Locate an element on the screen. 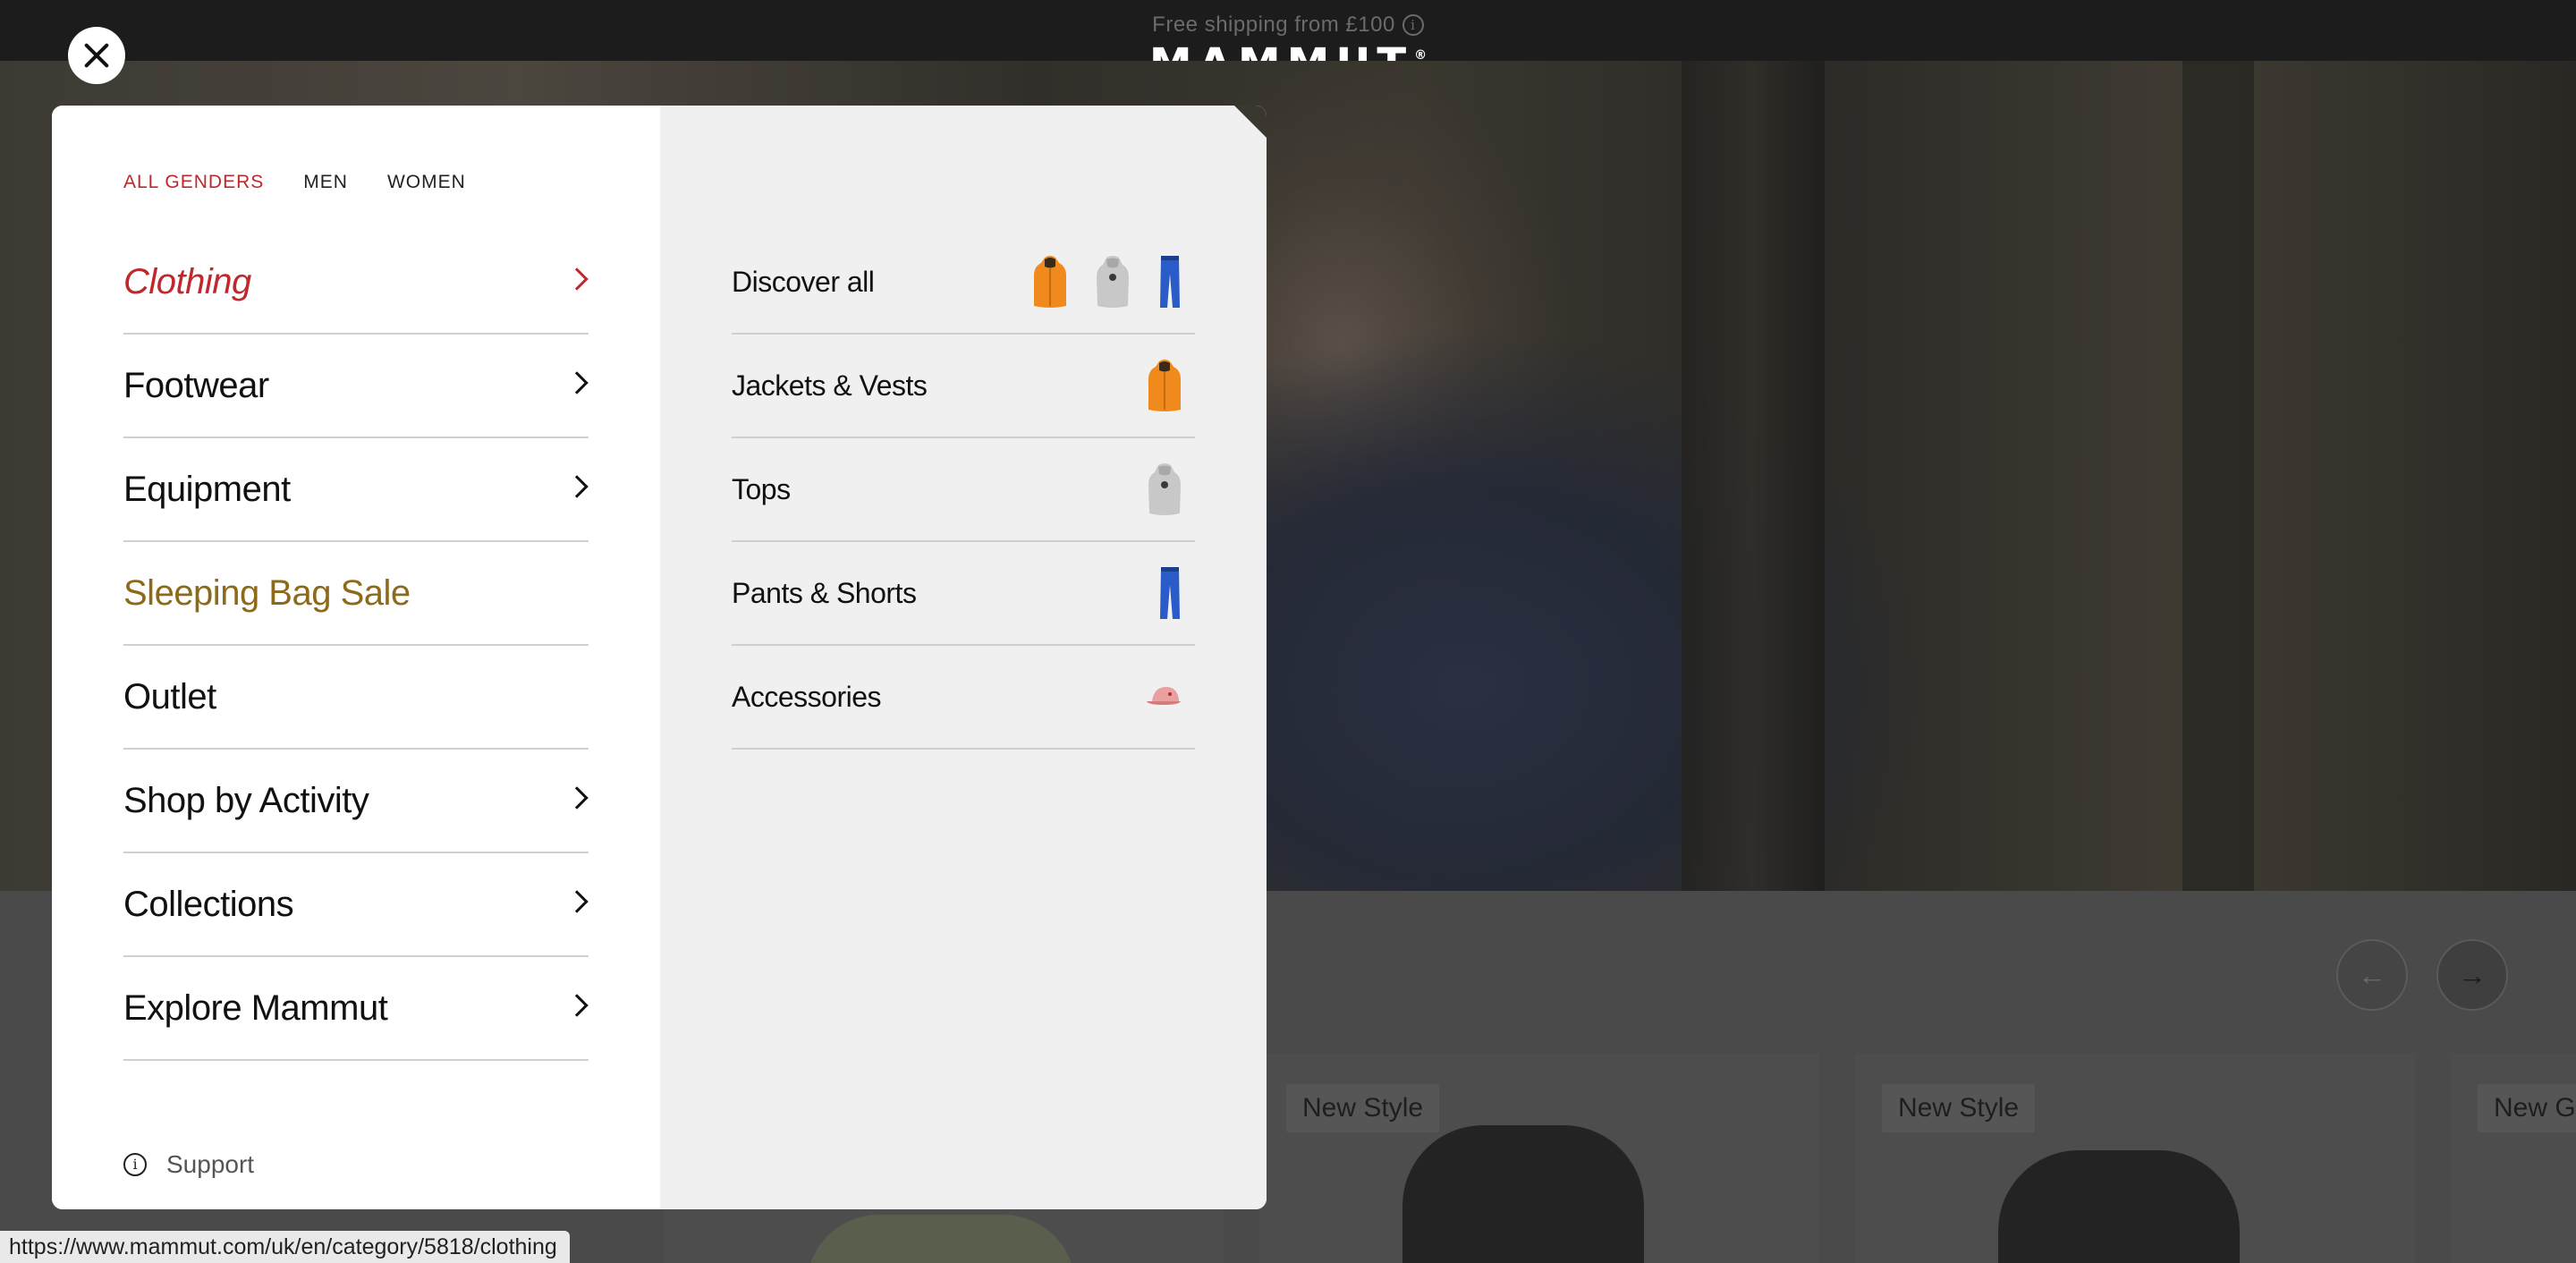 The width and height of the screenshot is (2576, 1263). new-badge: New G is located at coordinates (2527, 1108).